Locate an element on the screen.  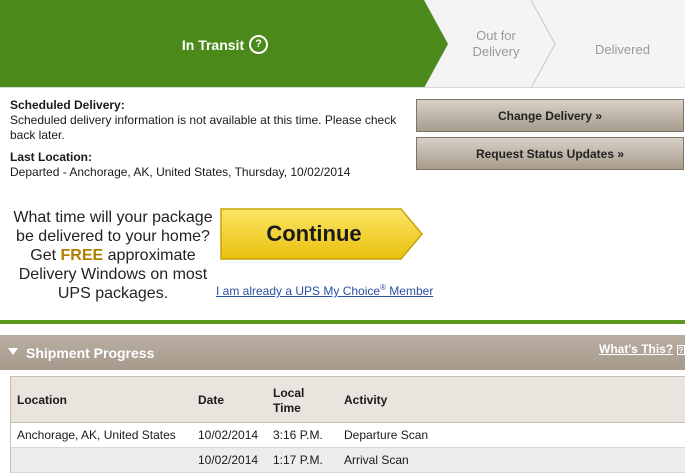
row-time: 3:16 P.M. is located at coordinates (298, 435).